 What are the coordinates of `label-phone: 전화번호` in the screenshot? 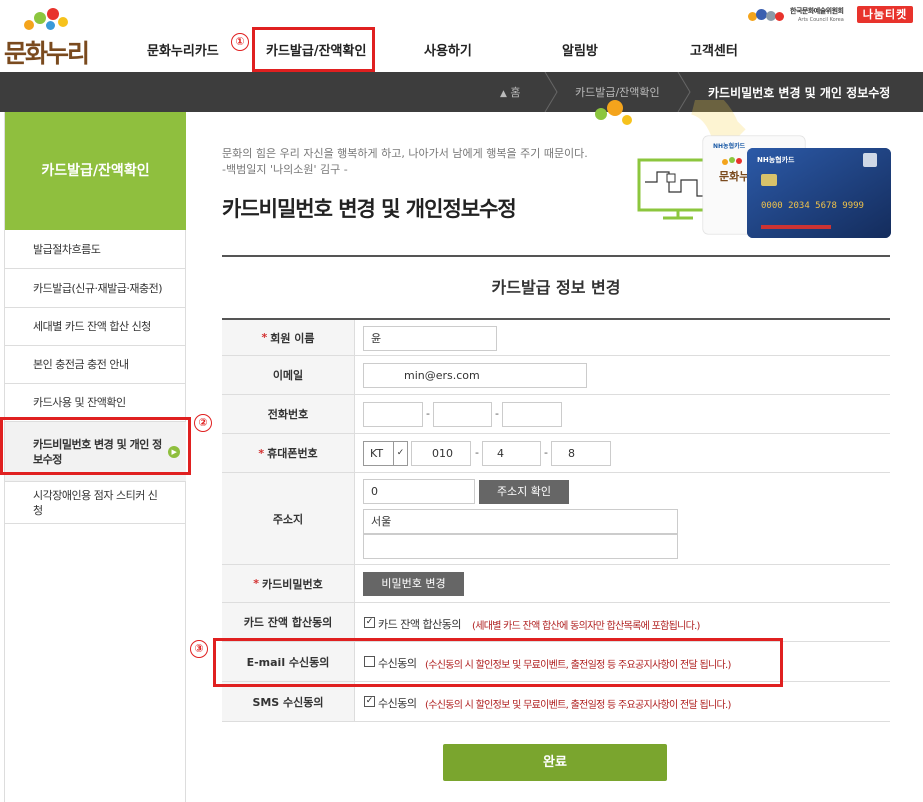 It's located at (288, 414).